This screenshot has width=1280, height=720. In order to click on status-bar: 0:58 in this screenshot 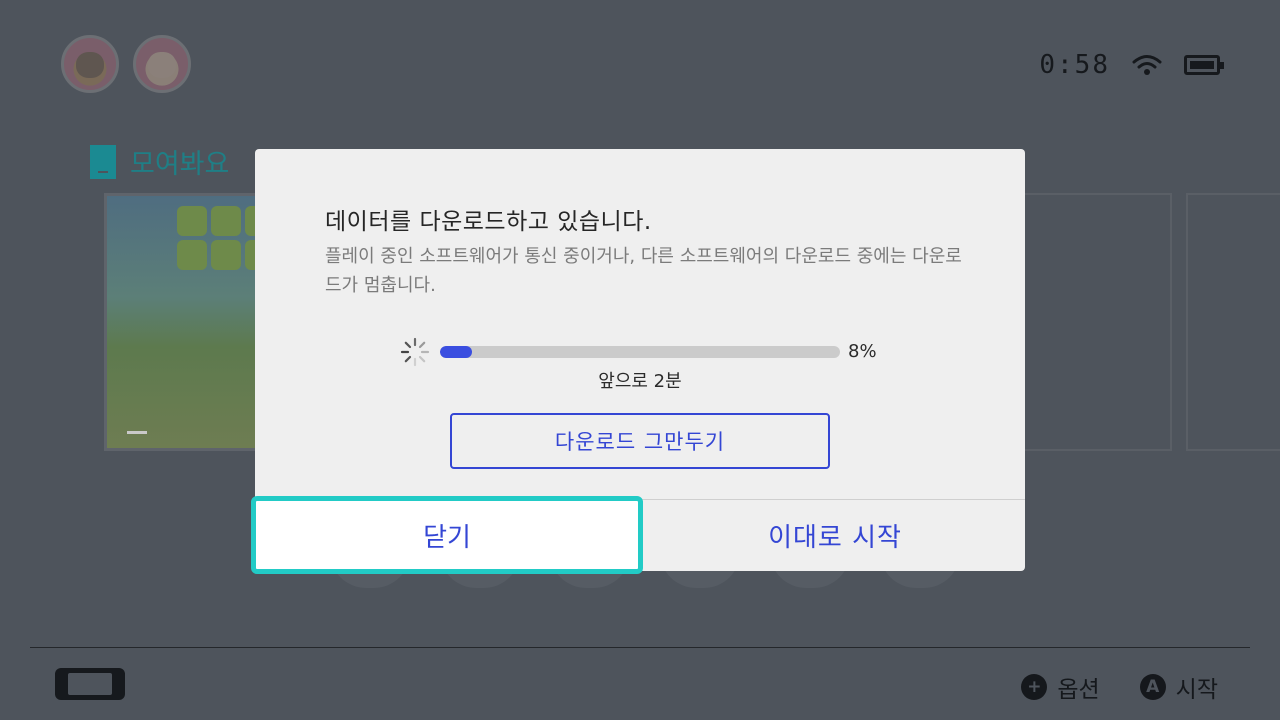, I will do `click(1131, 65)`.